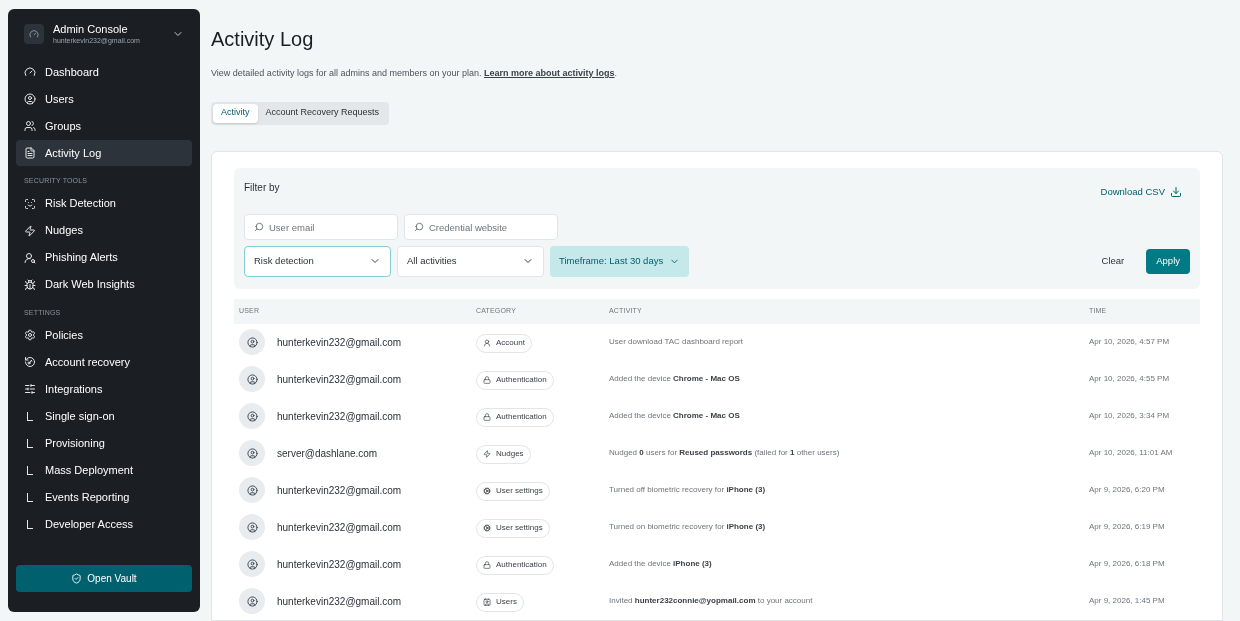 This screenshot has width=1240, height=621. What do you see at coordinates (1130, 342) in the screenshot?
I see `time-text: Apr 10, 2026, 4:57 PM` at bounding box center [1130, 342].